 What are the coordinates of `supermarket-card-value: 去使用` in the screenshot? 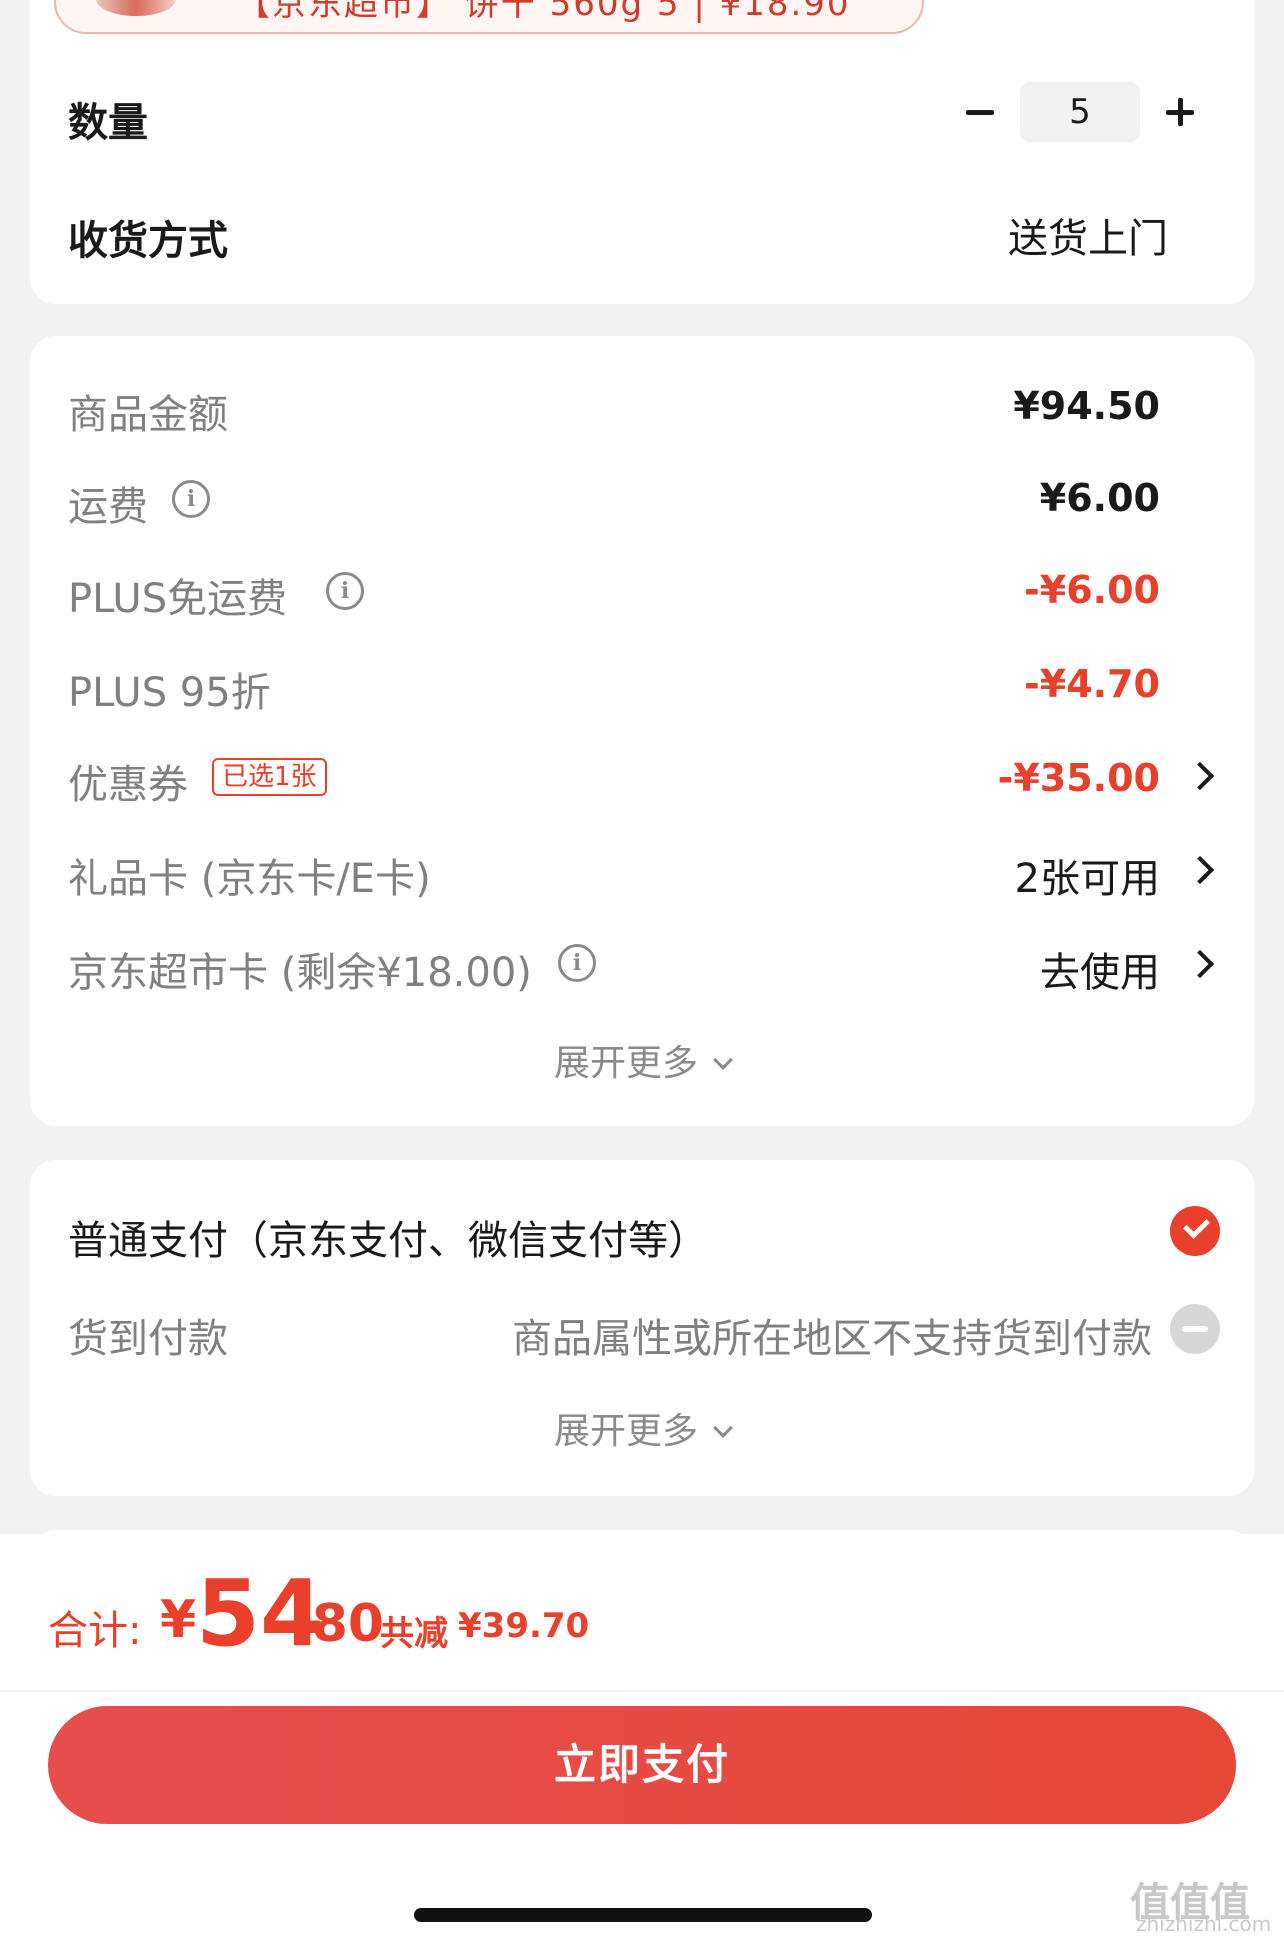 It's located at (1100, 969).